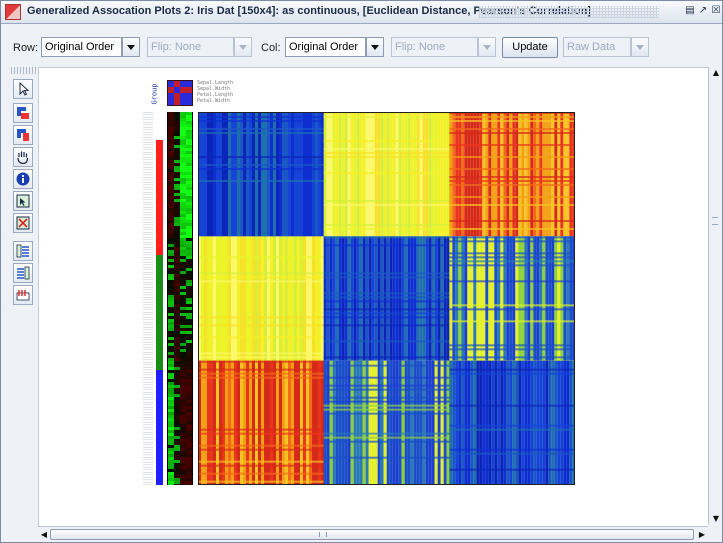 The height and width of the screenshot is (543, 723). Describe the element at coordinates (180, 298) in the screenshot. I see `raw-data-matrix` at that location.